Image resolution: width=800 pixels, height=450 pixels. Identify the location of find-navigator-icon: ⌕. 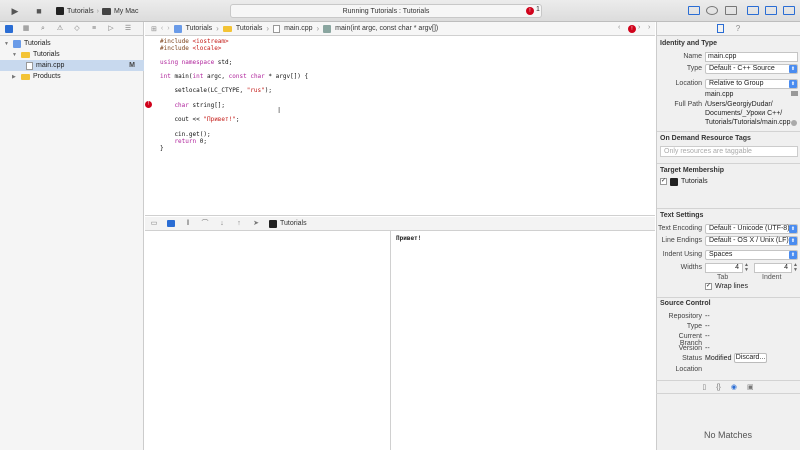
(43, 29).